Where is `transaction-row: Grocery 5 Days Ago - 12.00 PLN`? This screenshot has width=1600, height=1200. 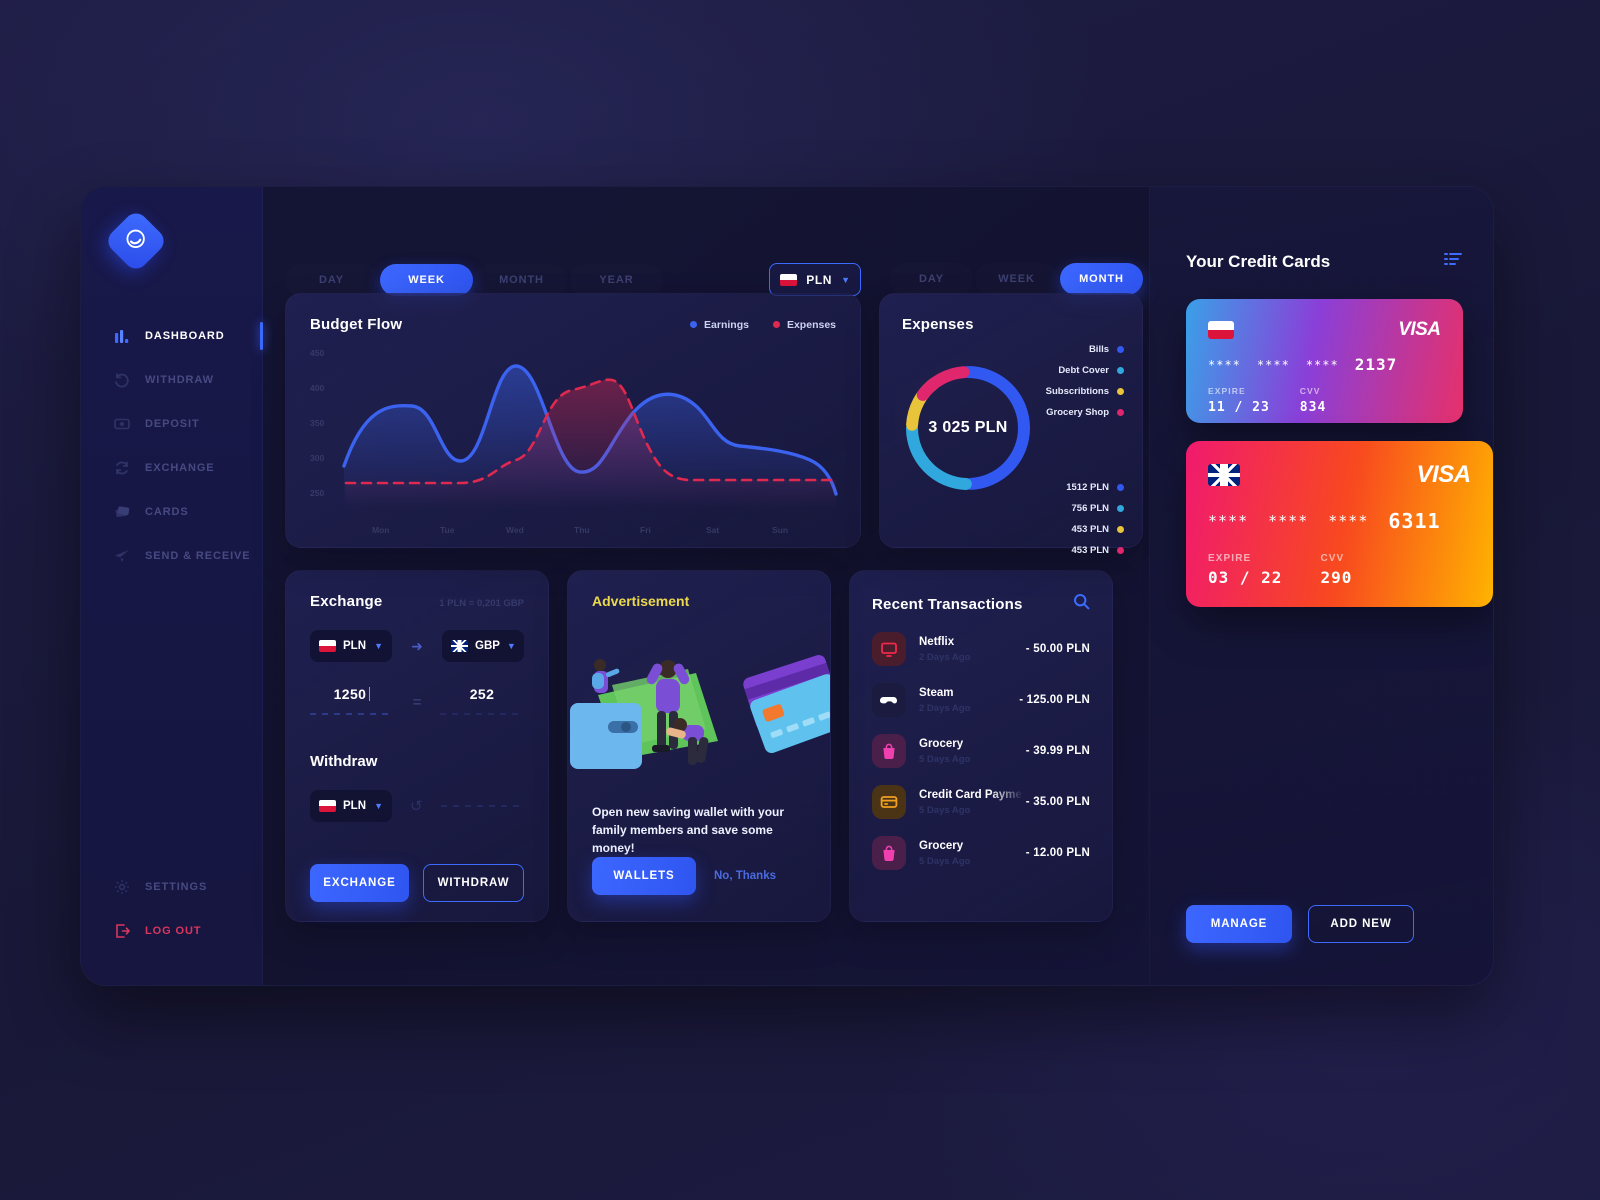
transaction-row: Grocery 5 Days Ago - 12.00 PLN is located at coordinates (981, 853).